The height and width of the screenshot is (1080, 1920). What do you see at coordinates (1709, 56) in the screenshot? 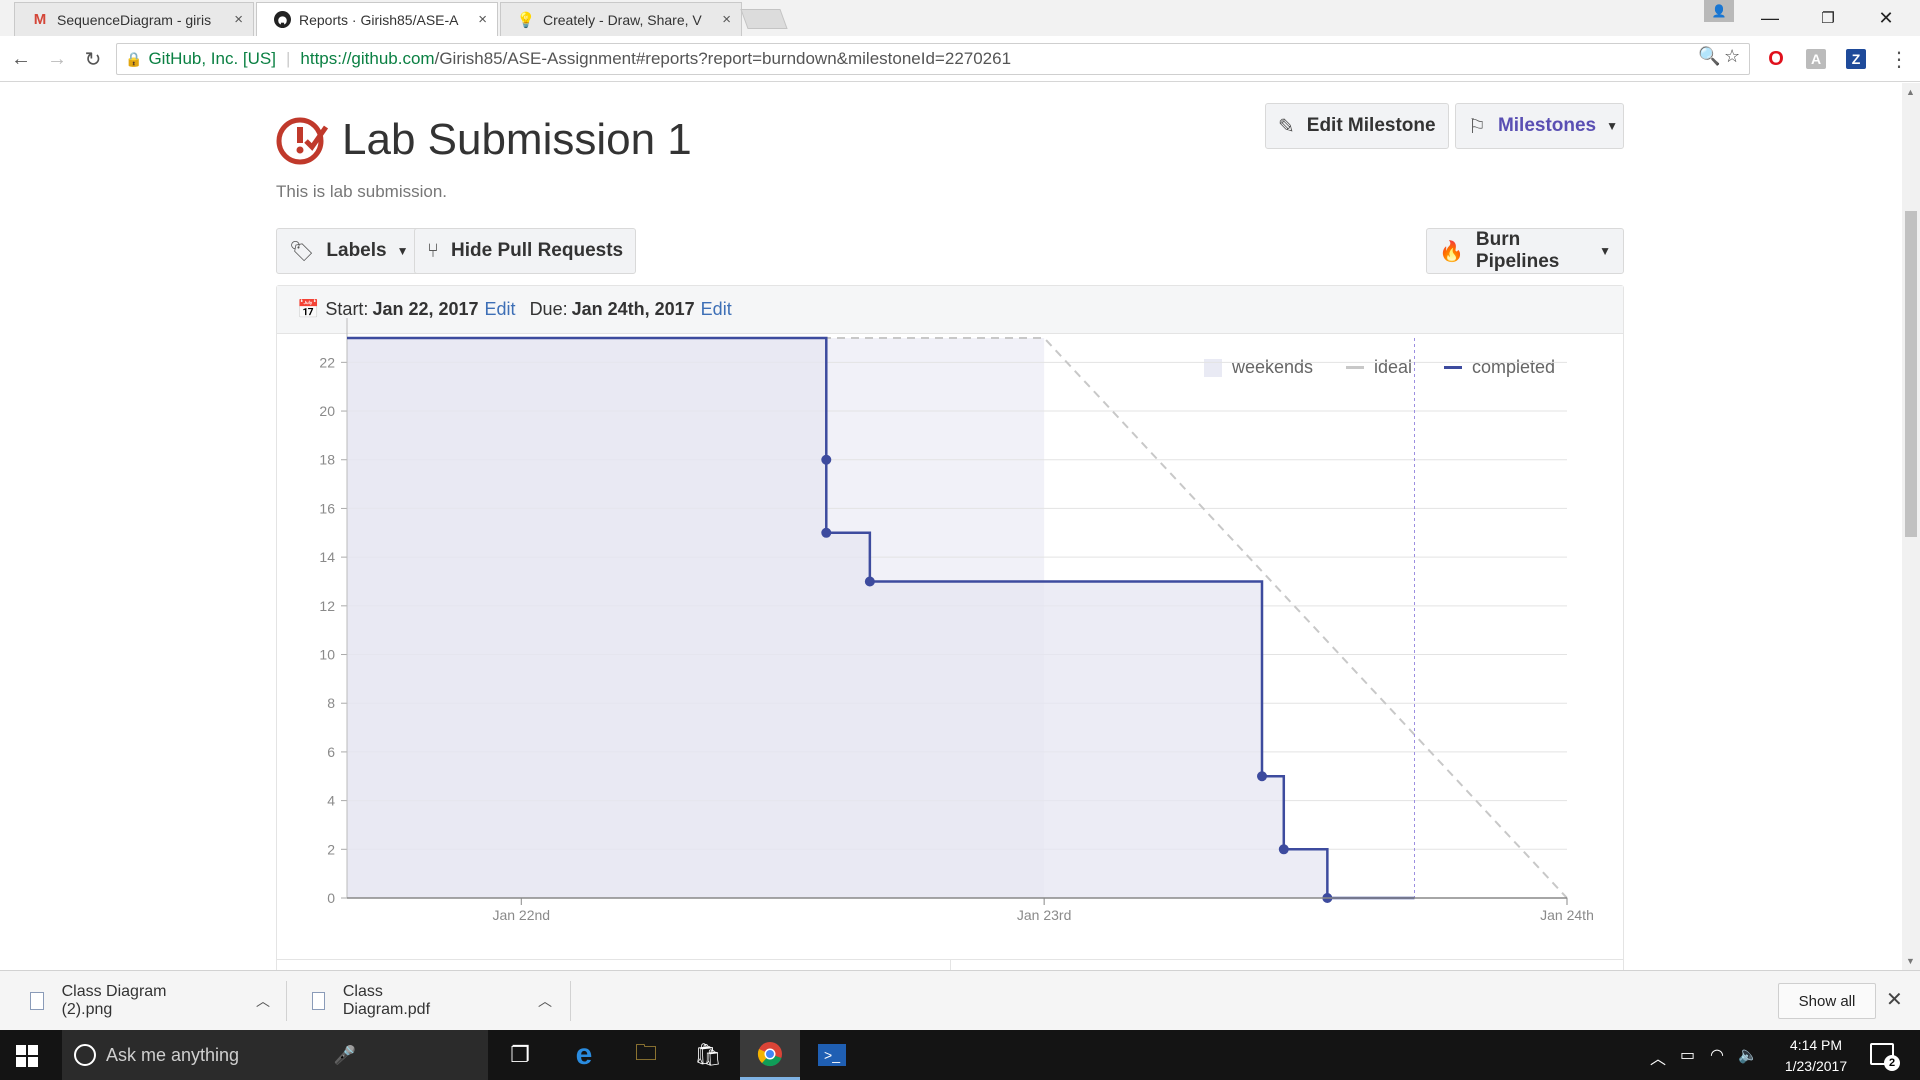
I see `zoom-icon: 🔍` at bounding box center [1709, 56].